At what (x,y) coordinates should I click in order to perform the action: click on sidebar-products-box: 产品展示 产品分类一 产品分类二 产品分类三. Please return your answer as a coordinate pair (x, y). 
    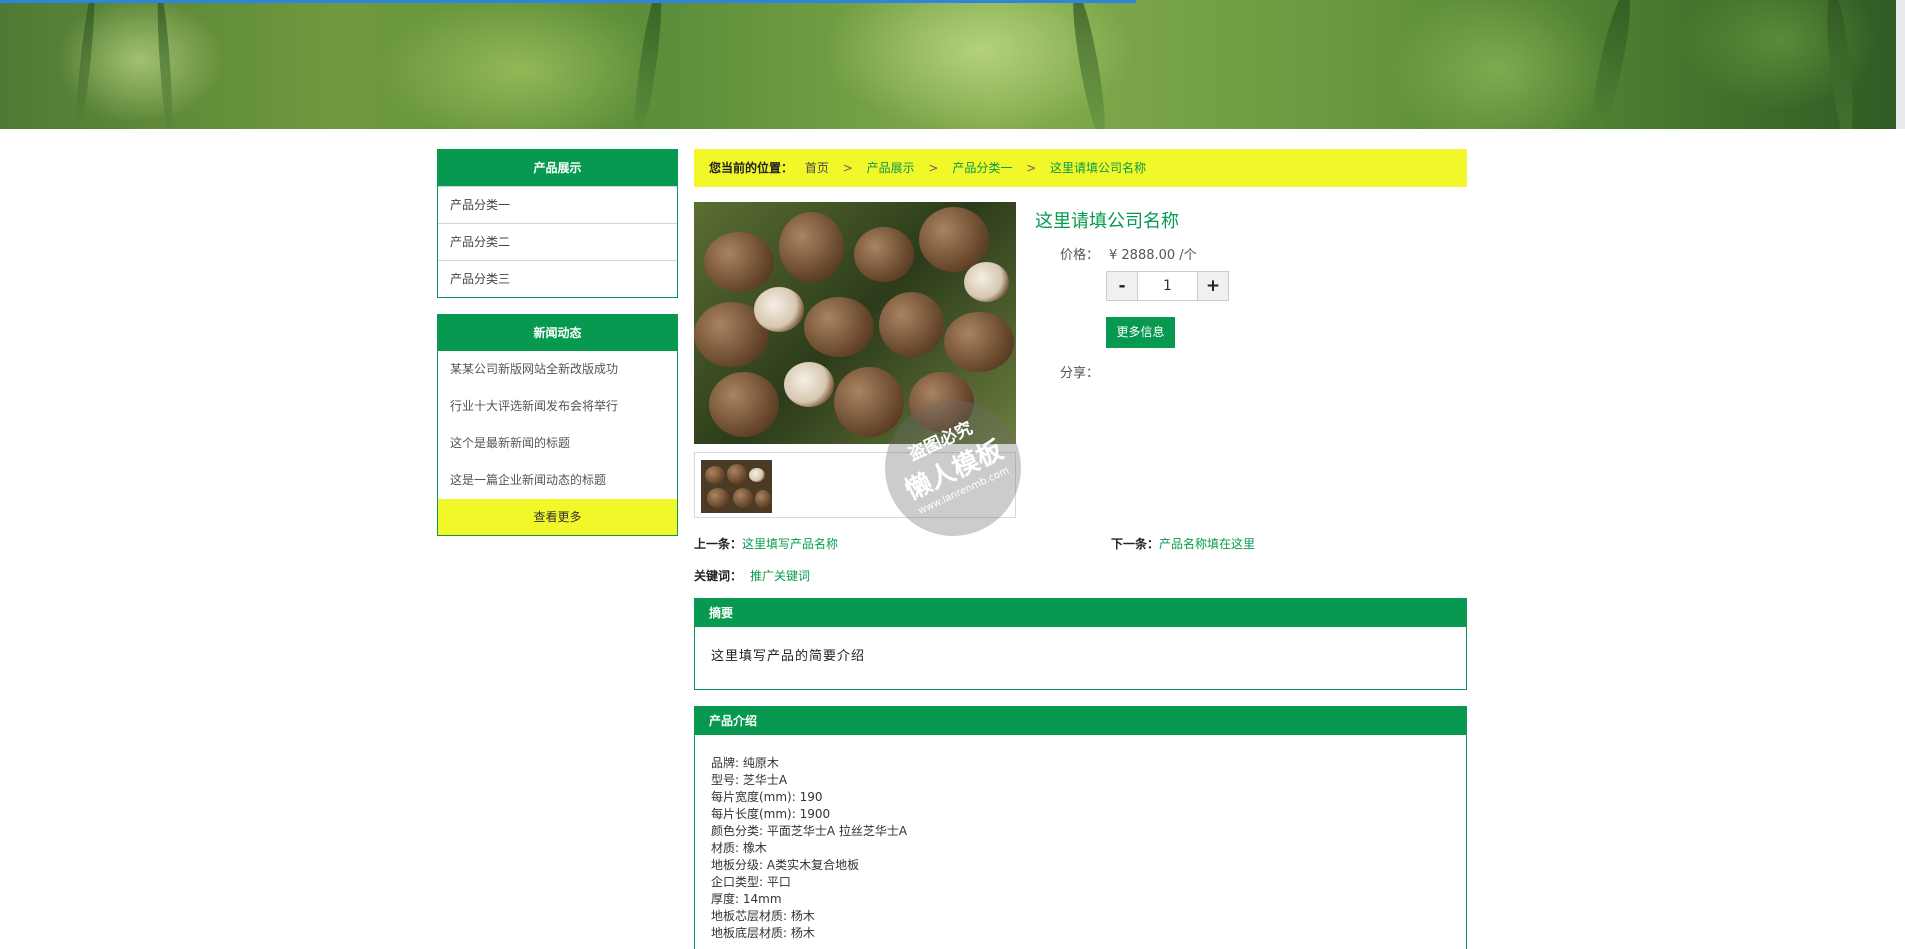
    Looking at the image, I should click on (557, 223).